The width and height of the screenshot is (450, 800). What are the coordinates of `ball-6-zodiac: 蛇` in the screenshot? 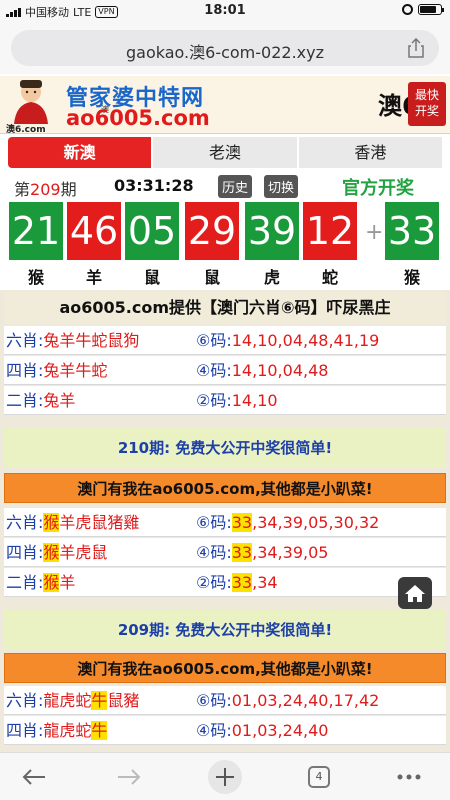 It's located at (329, 277).